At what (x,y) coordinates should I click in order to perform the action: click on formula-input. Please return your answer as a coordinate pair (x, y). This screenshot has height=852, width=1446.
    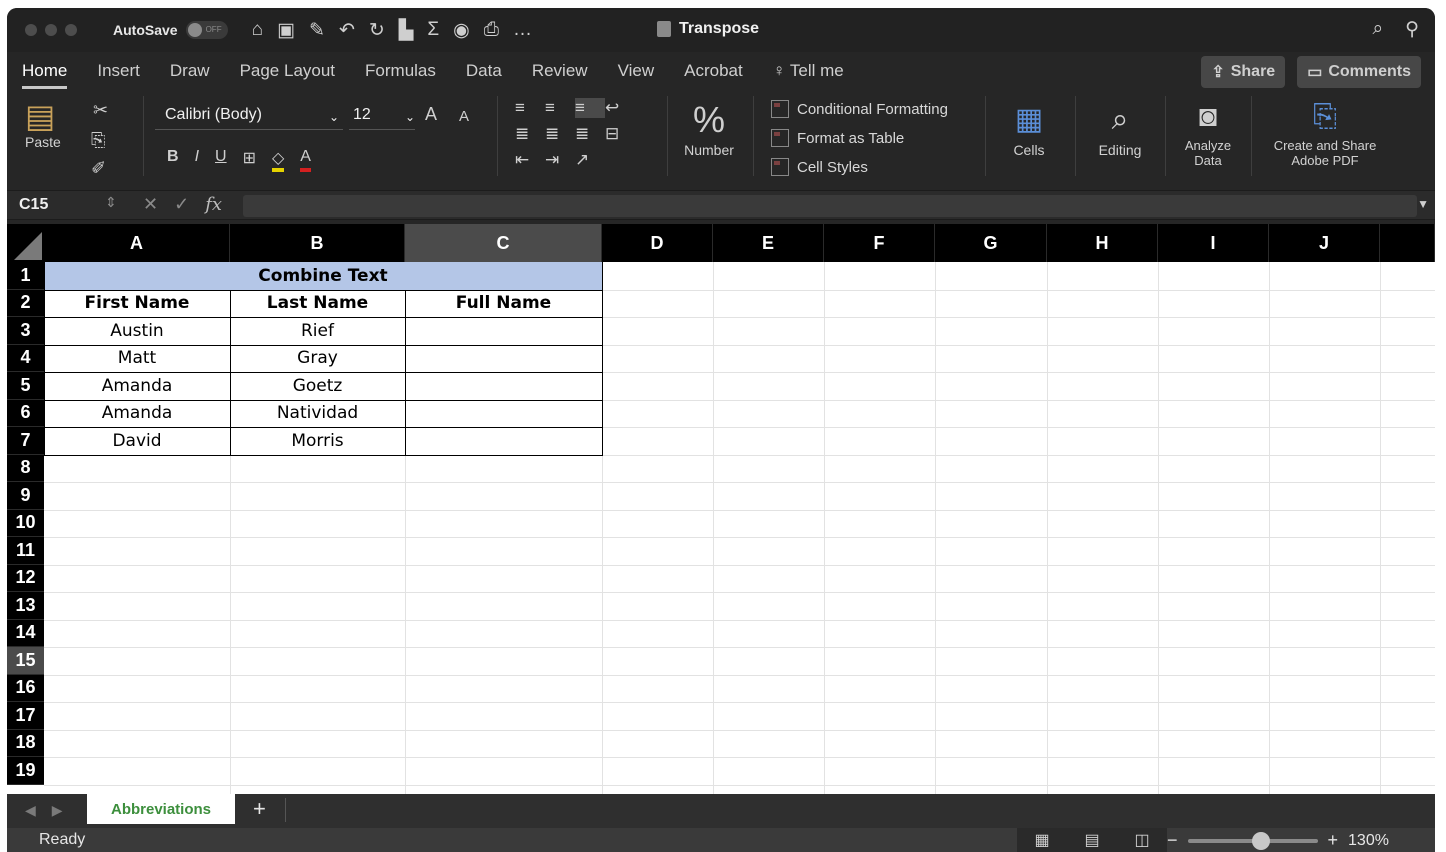
    Looking at the image, I should click on (830, 206).